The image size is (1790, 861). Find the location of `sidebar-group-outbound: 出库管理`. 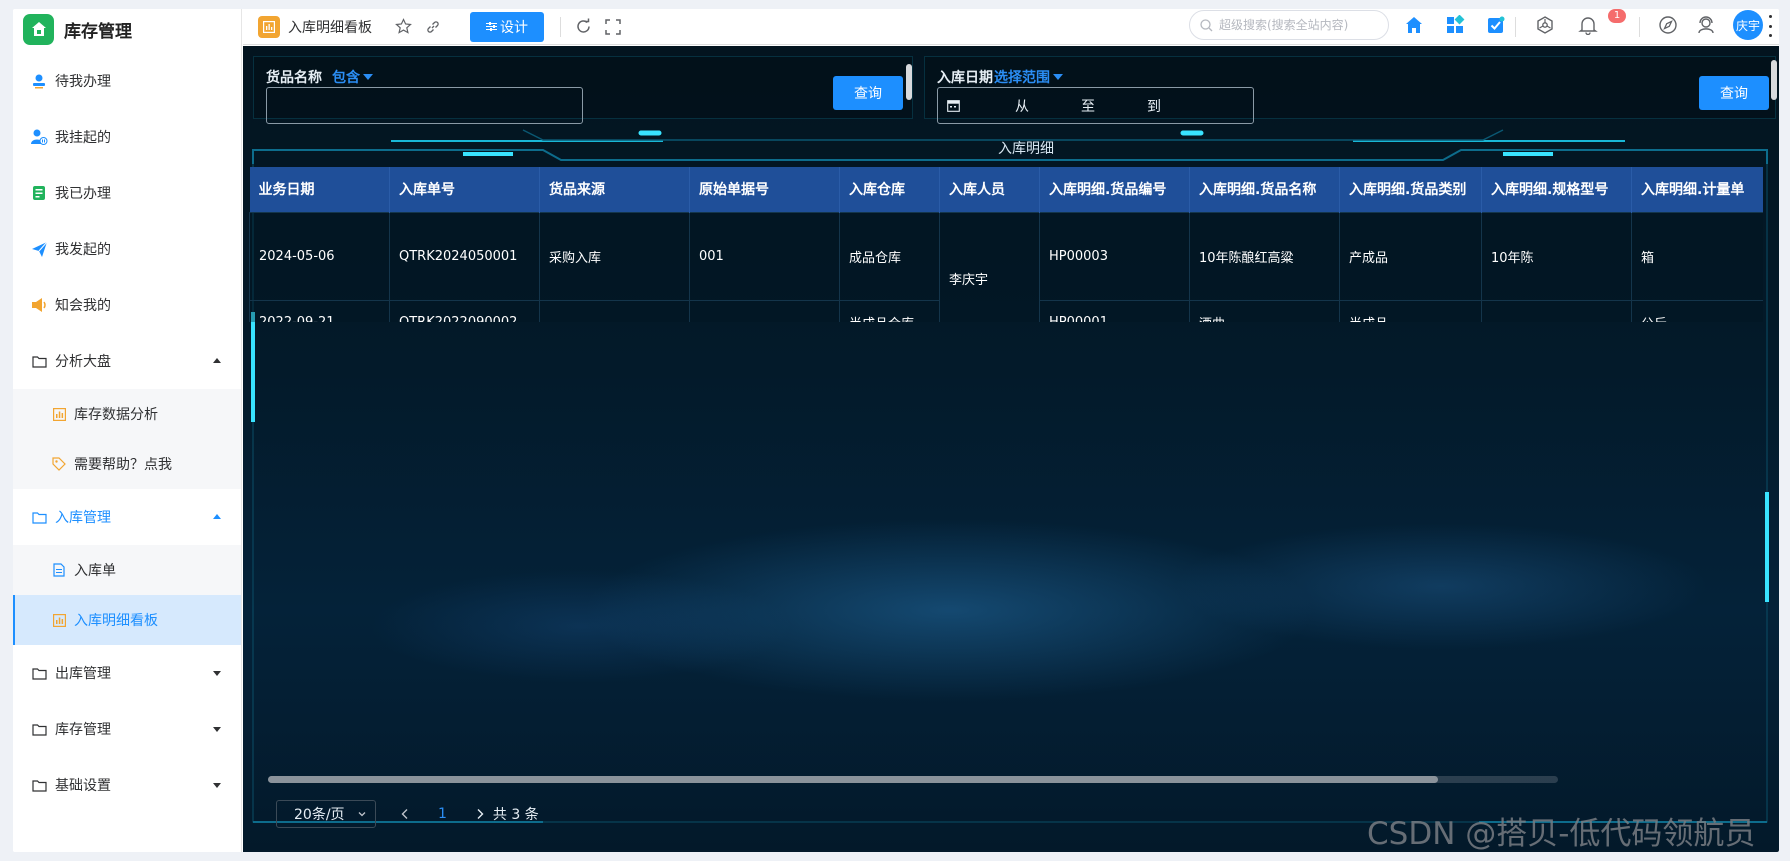

sidebar-group-outbound: 出库管理 is located at coordinates (127, 673).